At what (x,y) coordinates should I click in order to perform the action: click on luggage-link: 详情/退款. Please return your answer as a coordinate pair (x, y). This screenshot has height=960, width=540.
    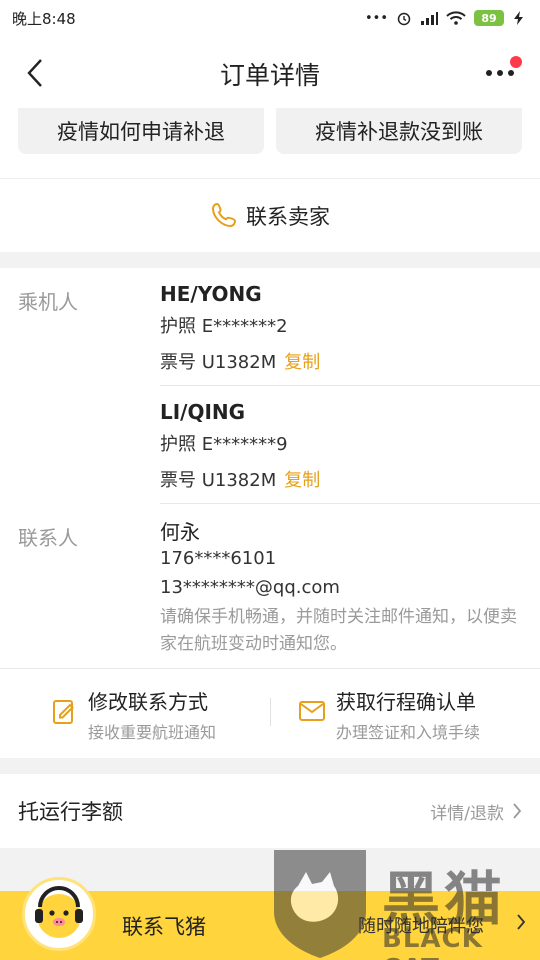
    Looking at the image, I should click on (476, 811).